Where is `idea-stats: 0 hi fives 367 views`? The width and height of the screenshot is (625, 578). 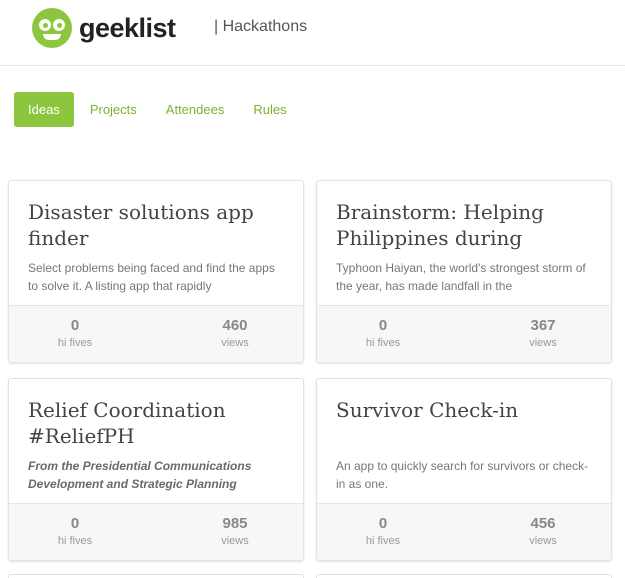 idea-stats: 0 hi fives 367 views is located at coordinates (464, 333).